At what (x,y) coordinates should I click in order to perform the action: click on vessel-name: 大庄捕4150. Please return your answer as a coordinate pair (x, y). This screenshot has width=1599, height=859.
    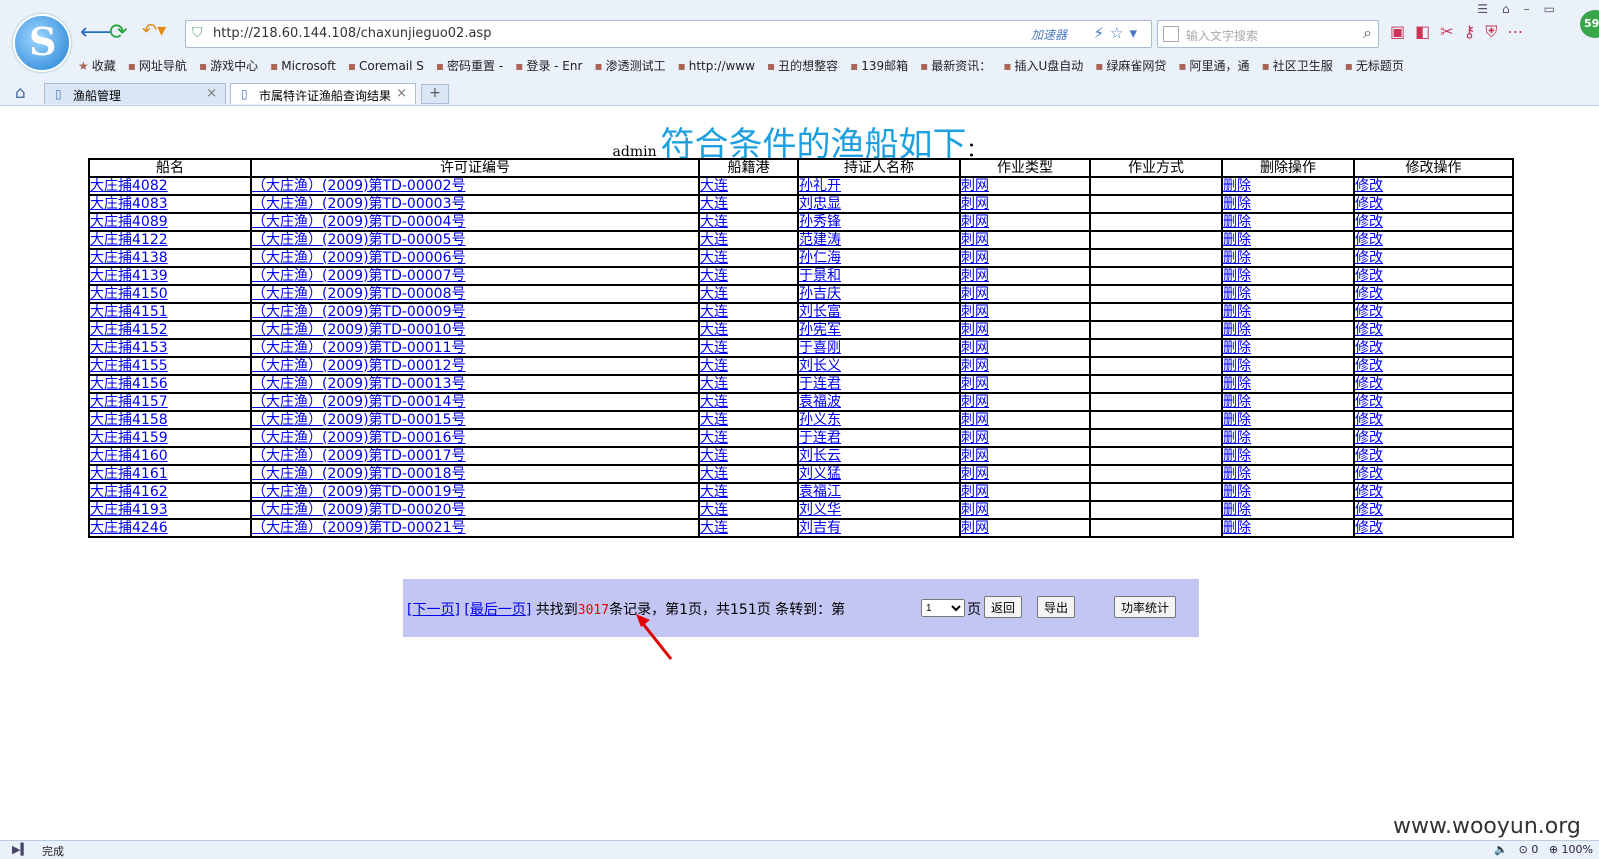
    Looking at the image, I should click on (129, 294).